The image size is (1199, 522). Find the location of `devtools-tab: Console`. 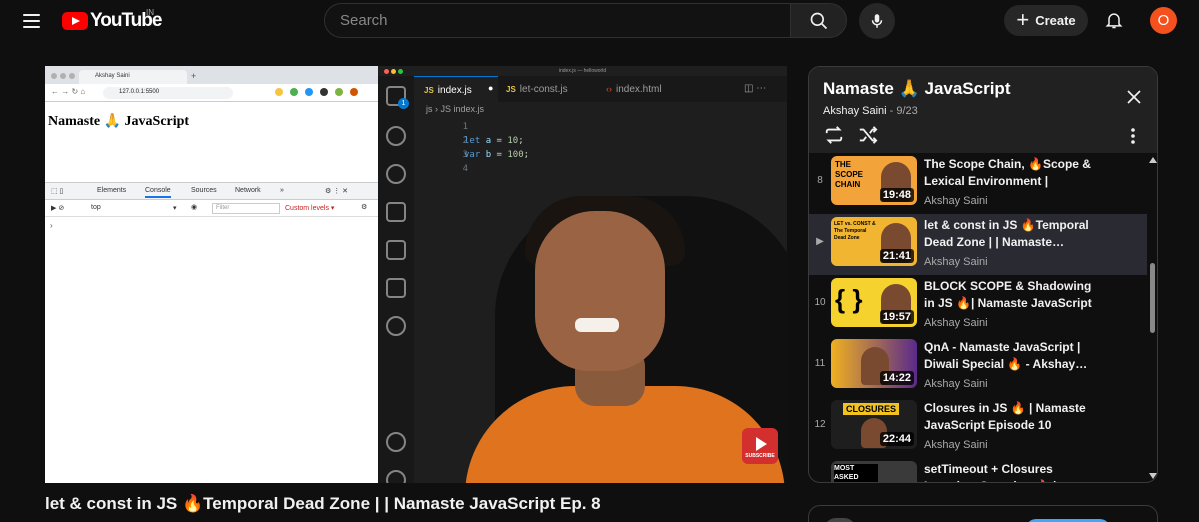

devtools-tab: Console is located at coordinates (158, 192).